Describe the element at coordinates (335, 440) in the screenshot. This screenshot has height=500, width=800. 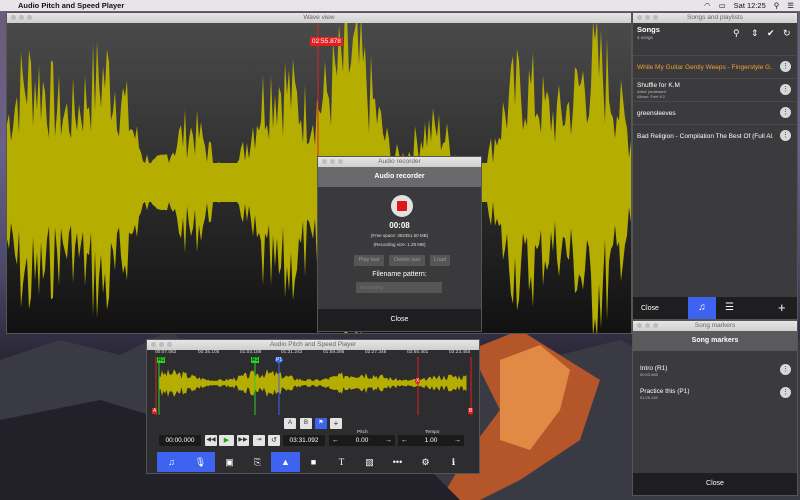
I see `pitch-decrease-icon: ←` at that location.